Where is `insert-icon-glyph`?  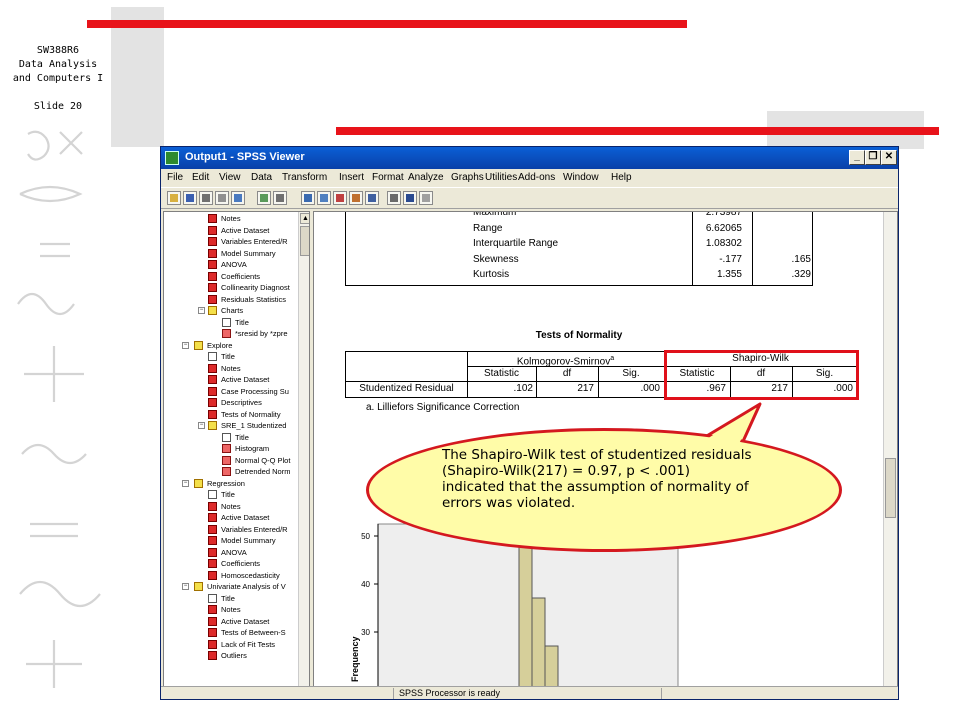
insert-icon-glyph is located at coordinates (426, 198).